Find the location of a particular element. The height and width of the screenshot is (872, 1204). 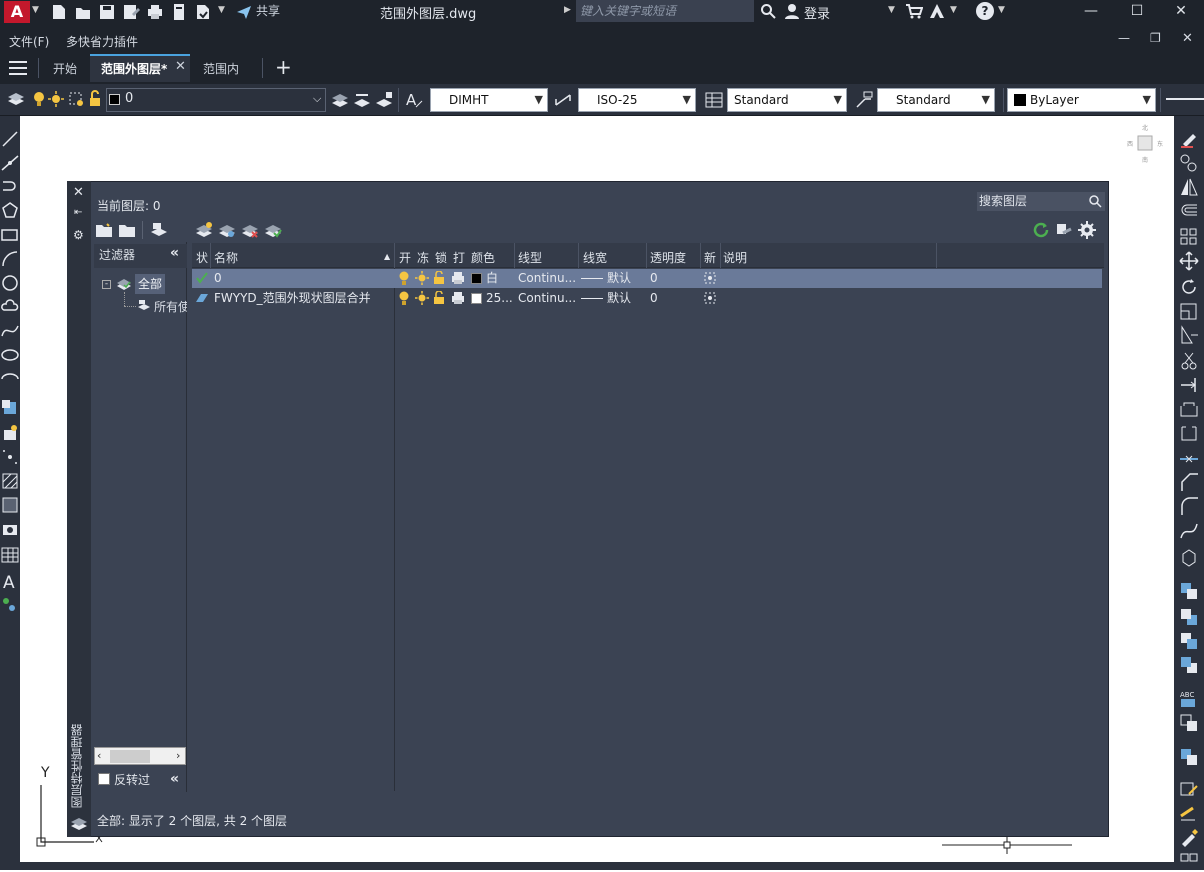

doc-restore-button: ❐ is located at coordinates (1155, 38).